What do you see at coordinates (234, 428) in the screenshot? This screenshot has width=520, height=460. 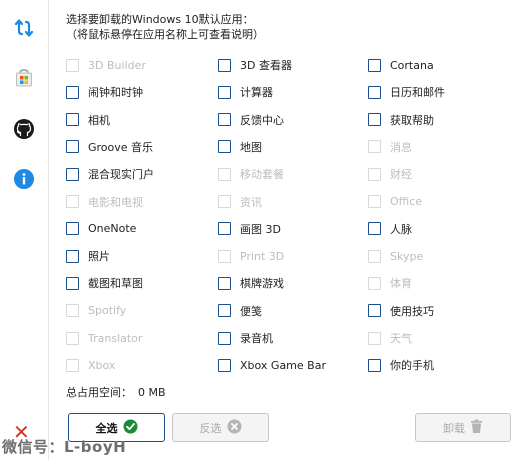 I see `close-circle-icon` at bounding box center [234, 428].